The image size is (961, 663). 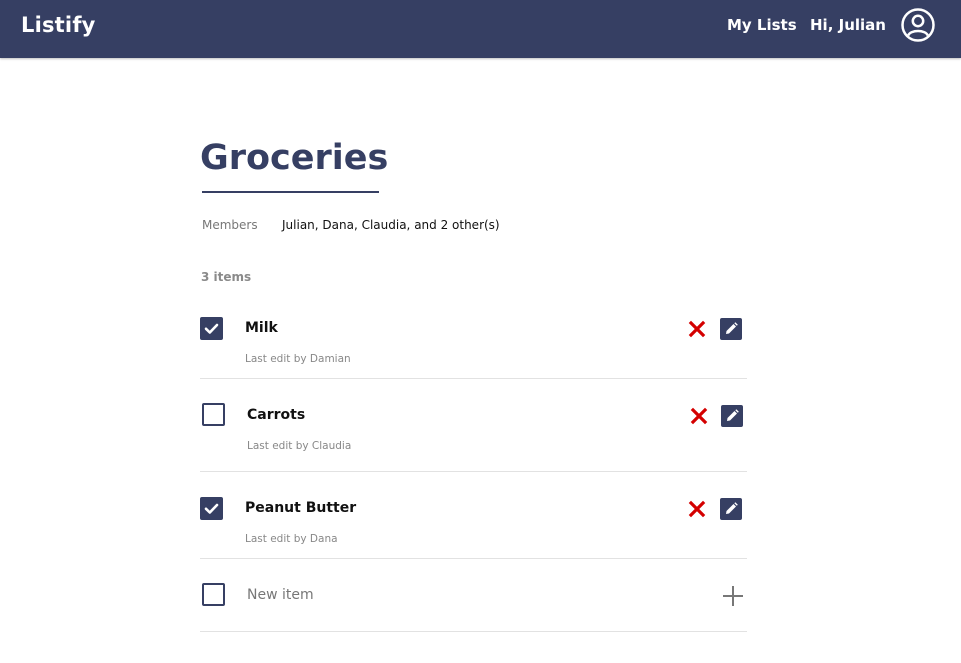 What do you see at coordinates (226, 277) in the screenshot?
I see `item-count: 3 items` at bounding box center [226, 277].